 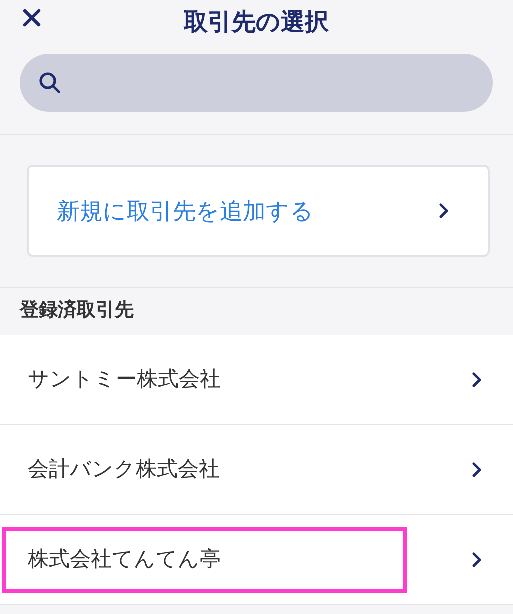 What do you see at coordinates (204, 559) in the screenshot?
I see `partner-item: 株式会社てんてん亭` at bounding box center [204, 559].